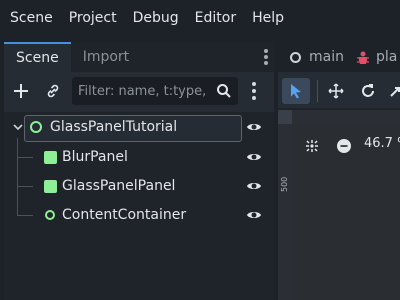  Describe the element at coordinates (284, 184) in the screenshot. I see `ruler-label: 500` at that location.